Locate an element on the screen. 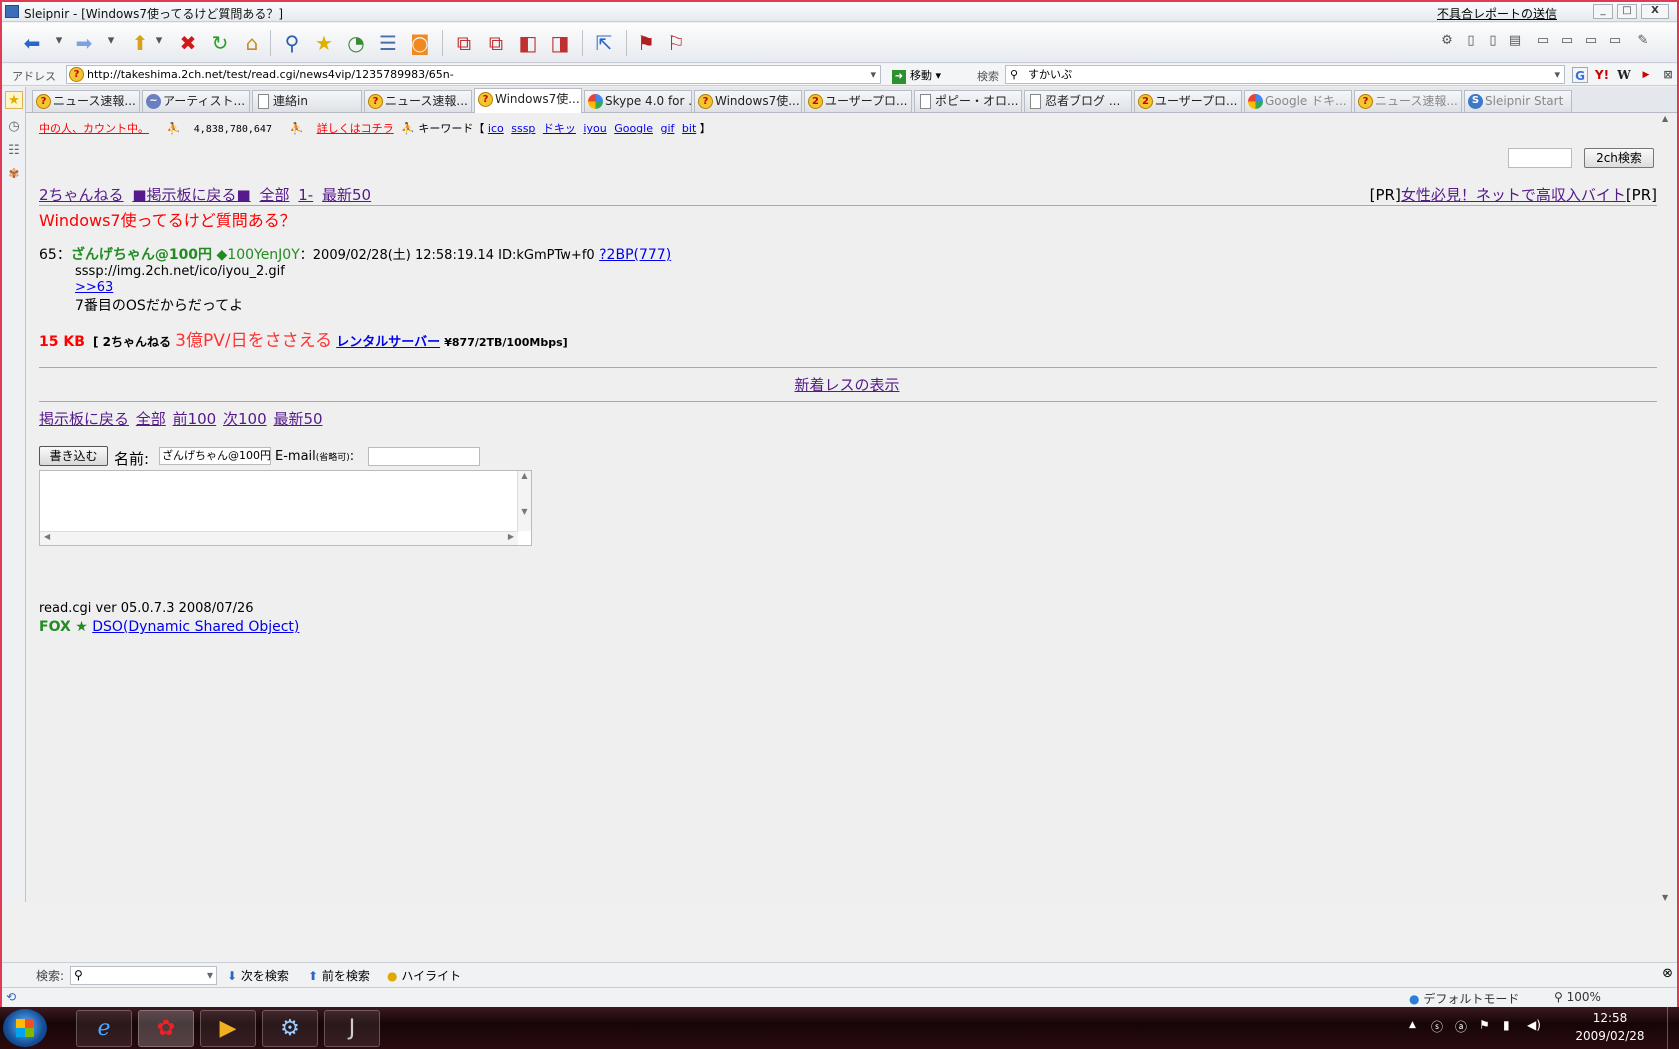  media-player-taskbar-icon: ▶ is located at coordinates (228, 1028).